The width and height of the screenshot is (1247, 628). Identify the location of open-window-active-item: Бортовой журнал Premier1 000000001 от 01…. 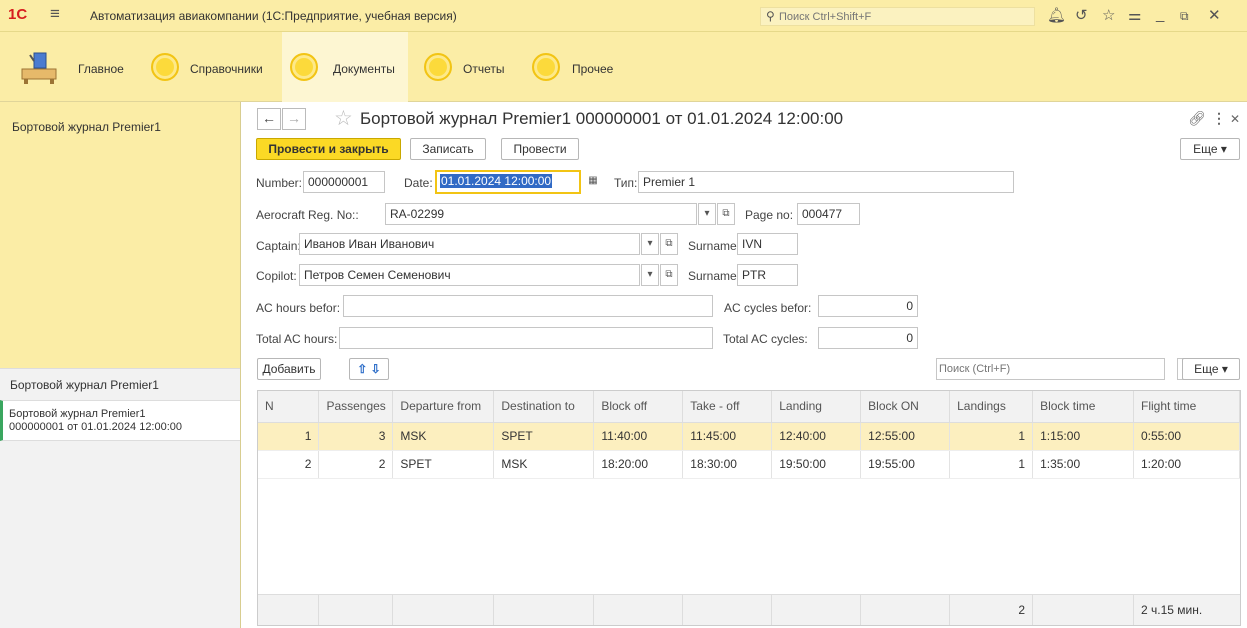
(120, 420).